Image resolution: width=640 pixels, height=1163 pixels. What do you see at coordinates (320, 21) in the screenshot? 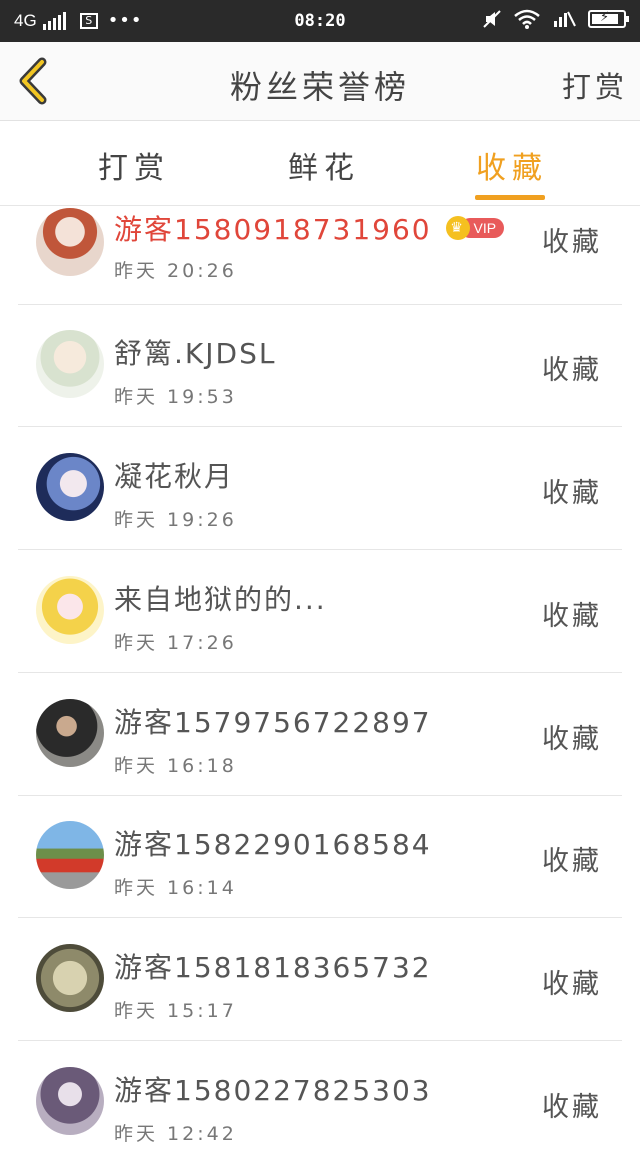
I see `status-bar: 4G S ••• 08:20 ⚡` at bounding box center [320, 21].